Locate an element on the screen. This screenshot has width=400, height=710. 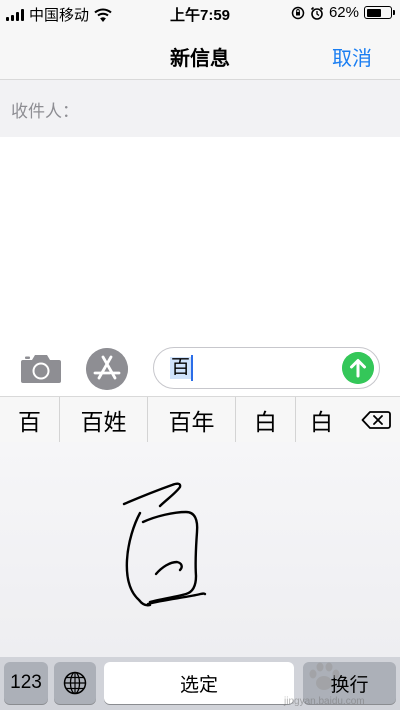
composer-bar: 百 is located at coordinates (200, 368).